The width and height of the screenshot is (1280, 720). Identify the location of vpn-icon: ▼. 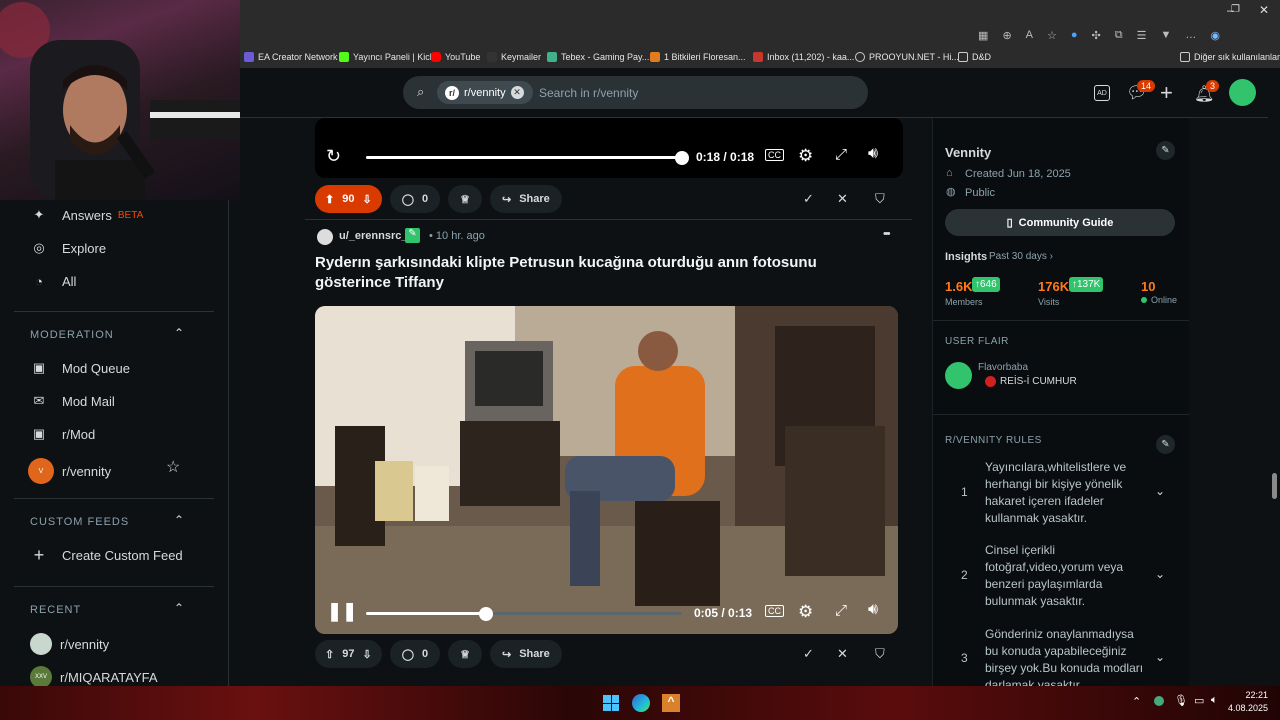
(1166, 35).